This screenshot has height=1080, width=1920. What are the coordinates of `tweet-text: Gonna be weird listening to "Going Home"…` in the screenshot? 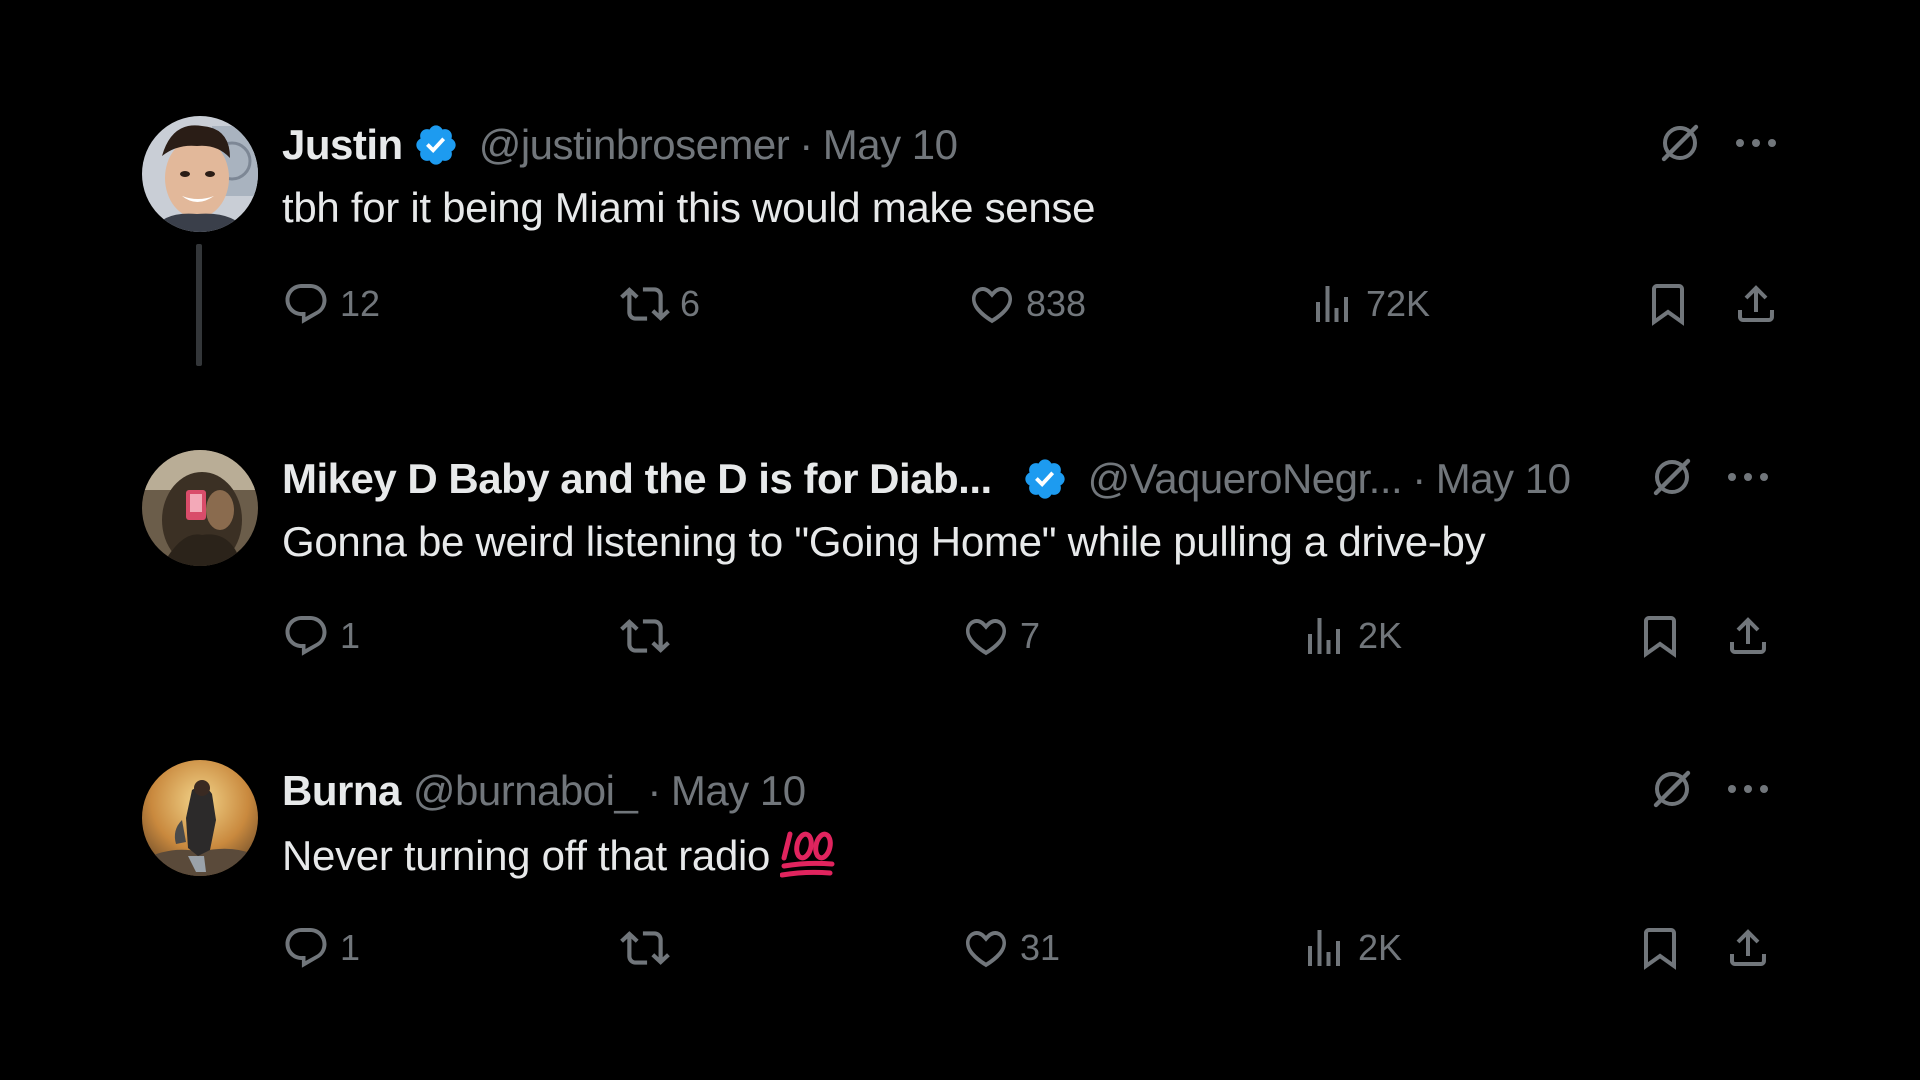 It's located at (884, 541).